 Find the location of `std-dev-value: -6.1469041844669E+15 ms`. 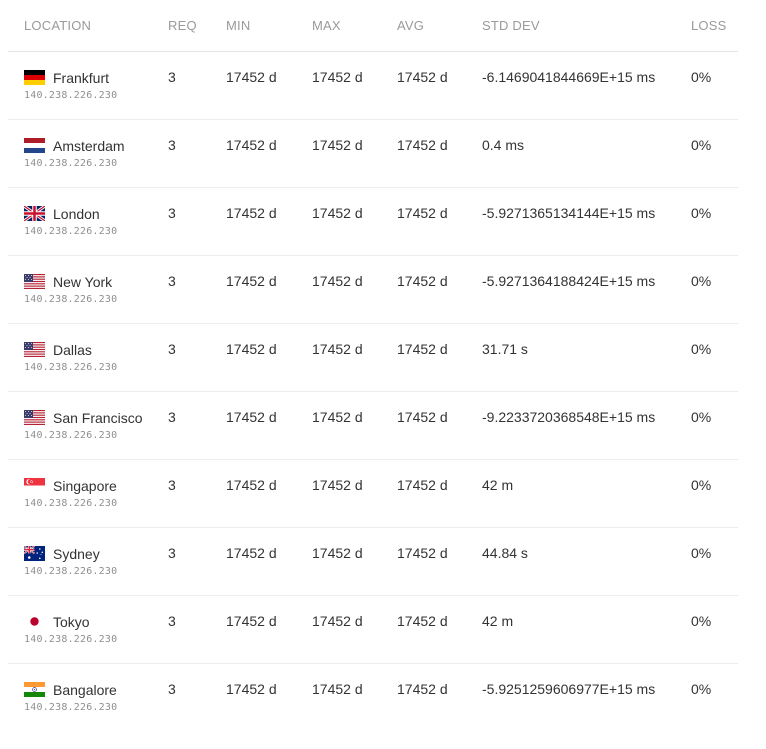

std-dev-value: -6.1469041844669E+15 ms is located at coordinates (569, 77).